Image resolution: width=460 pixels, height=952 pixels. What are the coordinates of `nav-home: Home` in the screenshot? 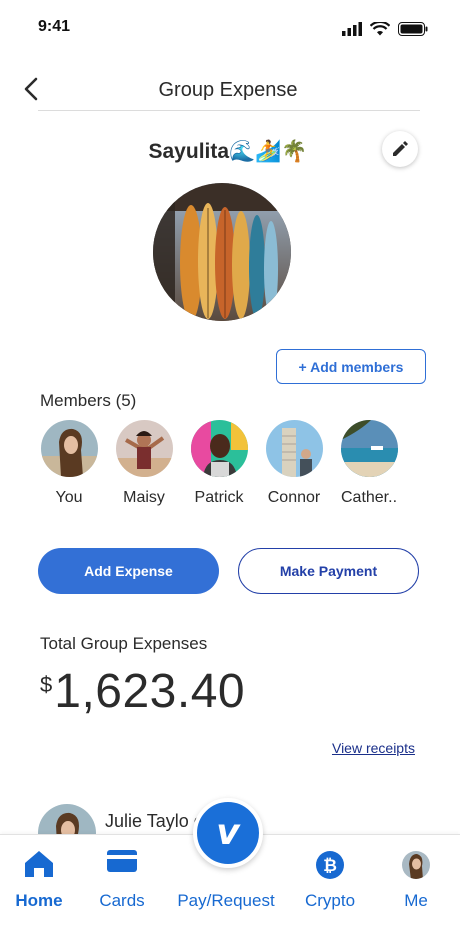 It's located at (39, 882).